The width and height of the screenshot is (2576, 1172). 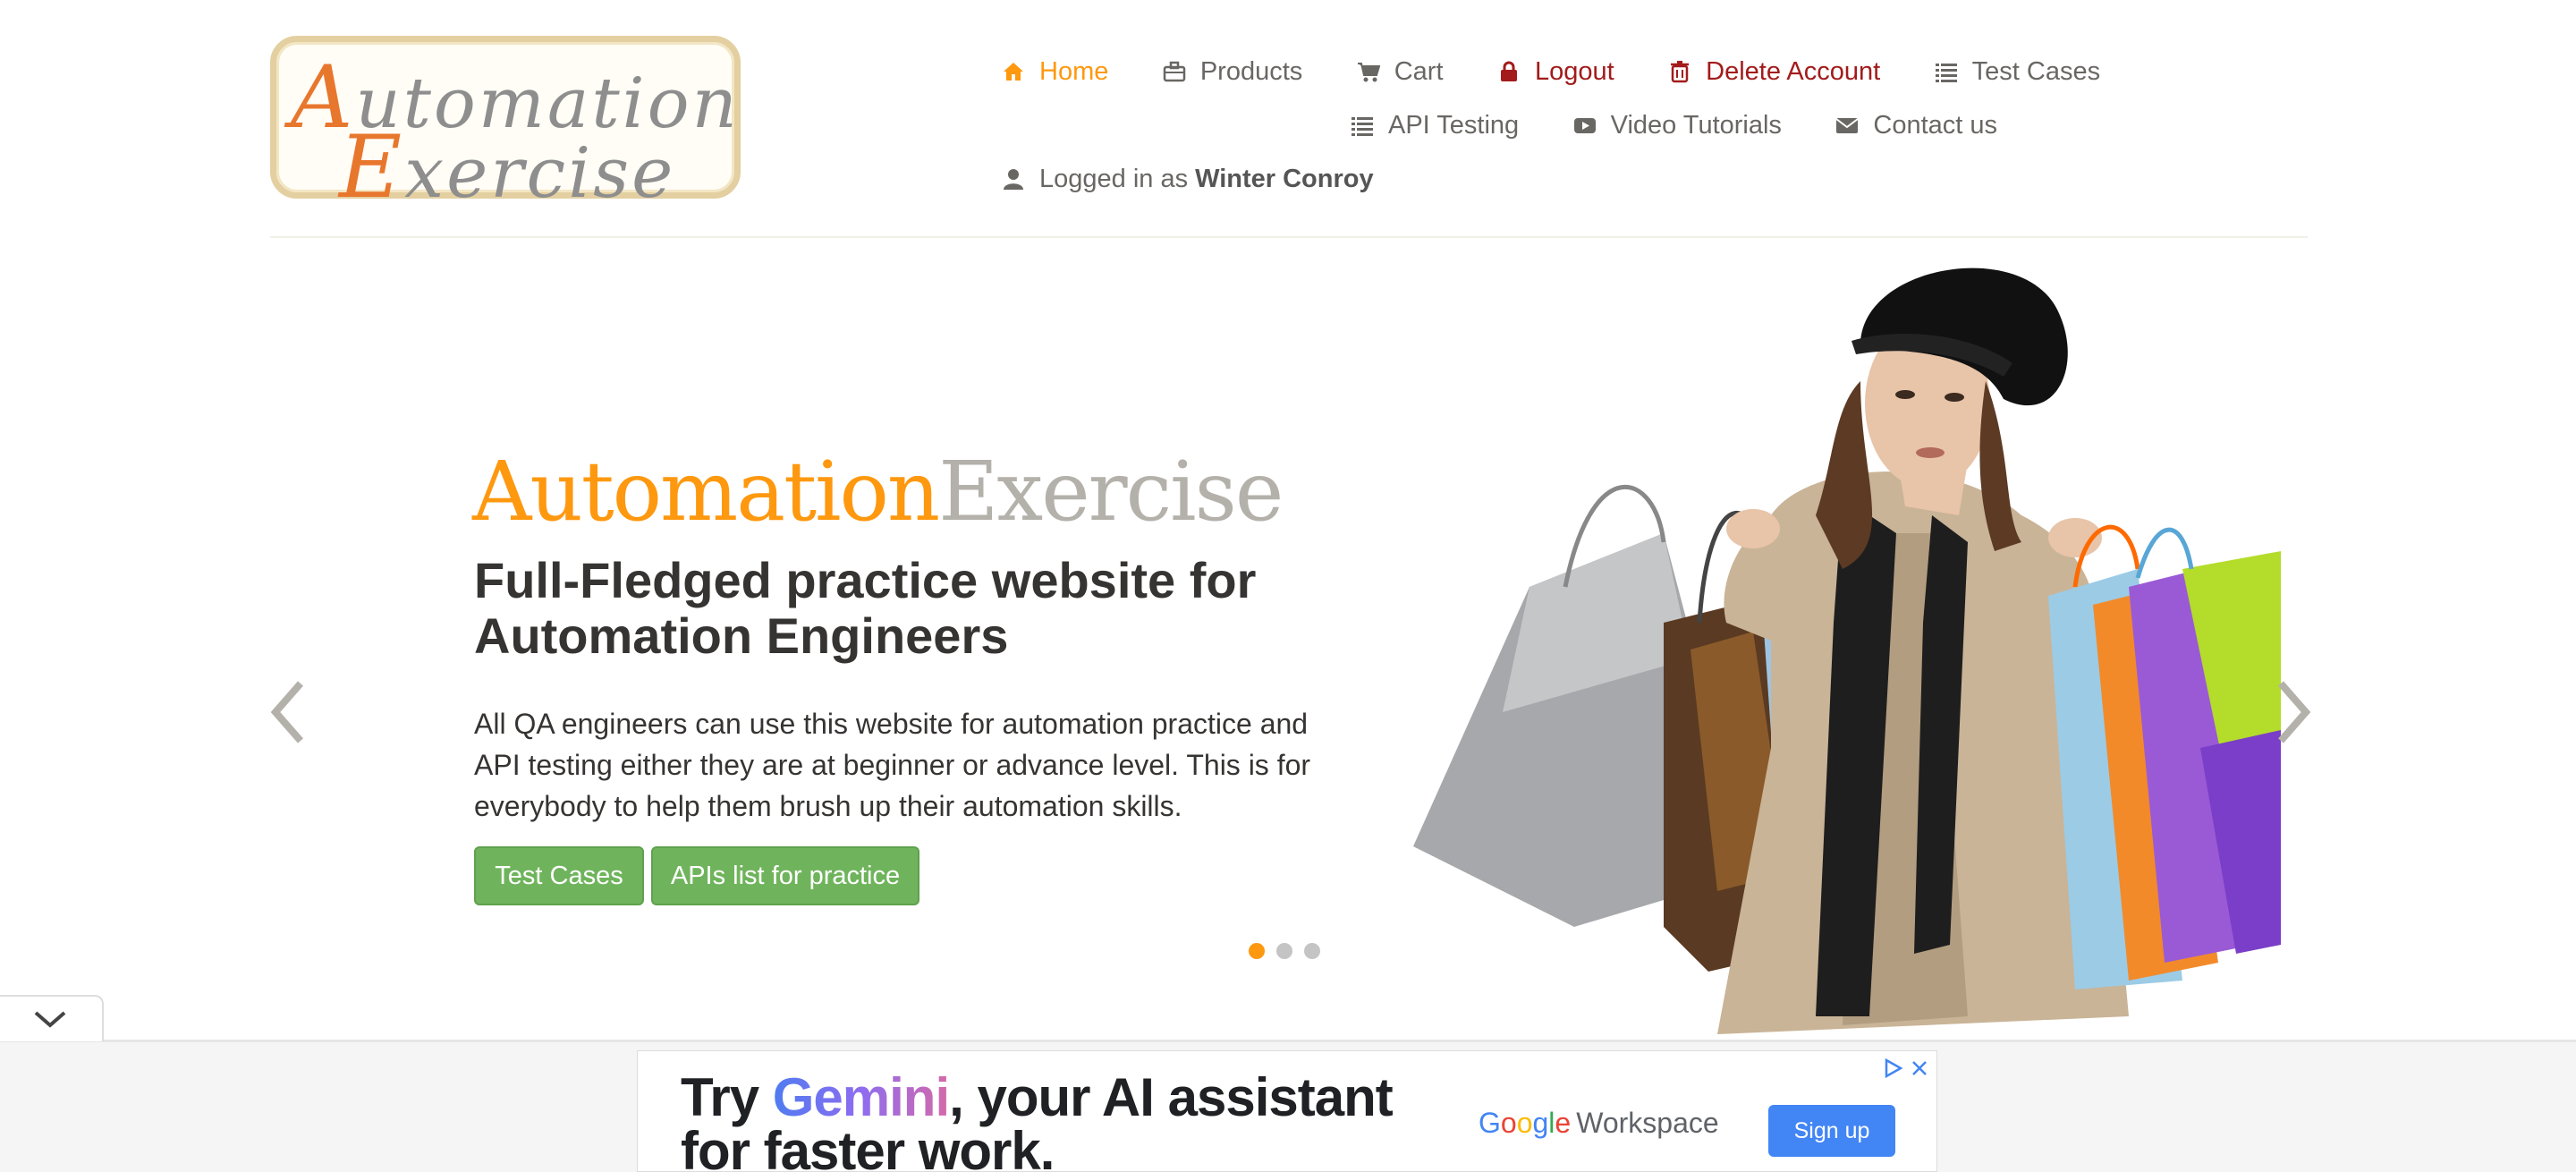 I want to click on home-icon, so click(x=1013, y=71).